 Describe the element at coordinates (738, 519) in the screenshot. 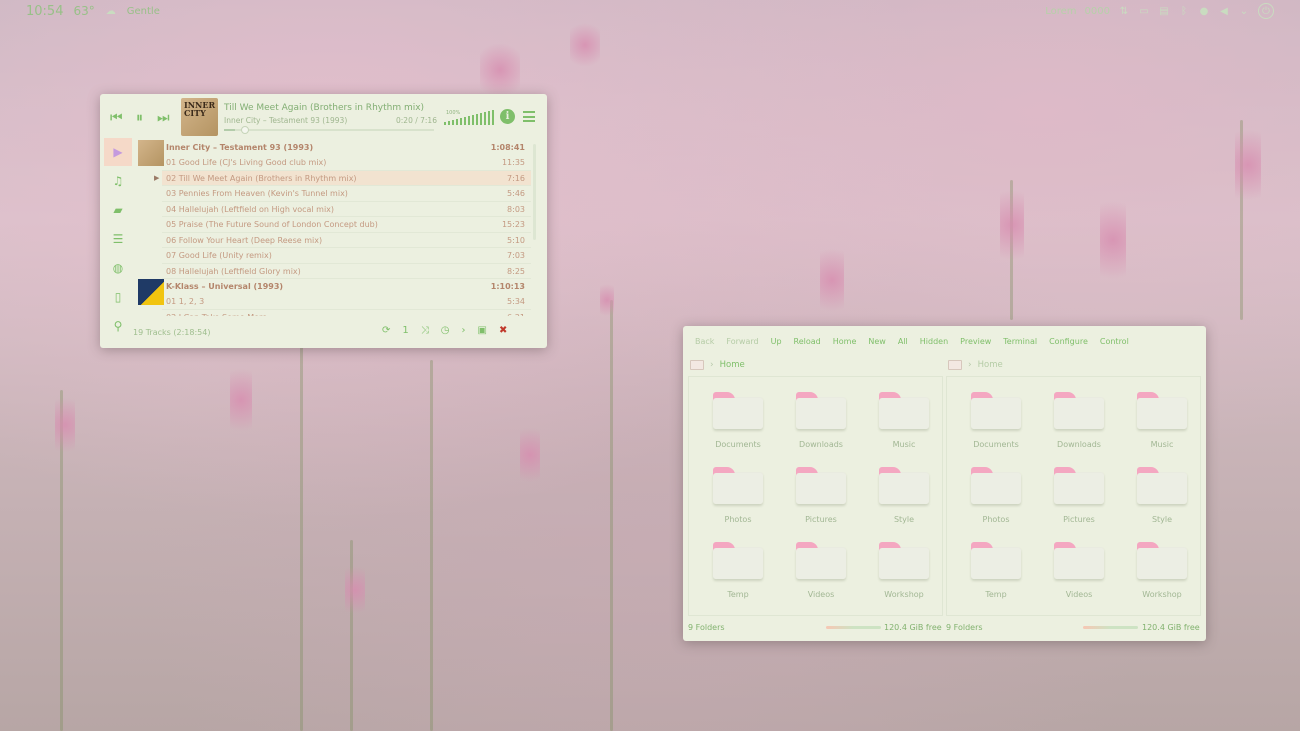

I see `folder-label: Photos` at that location.